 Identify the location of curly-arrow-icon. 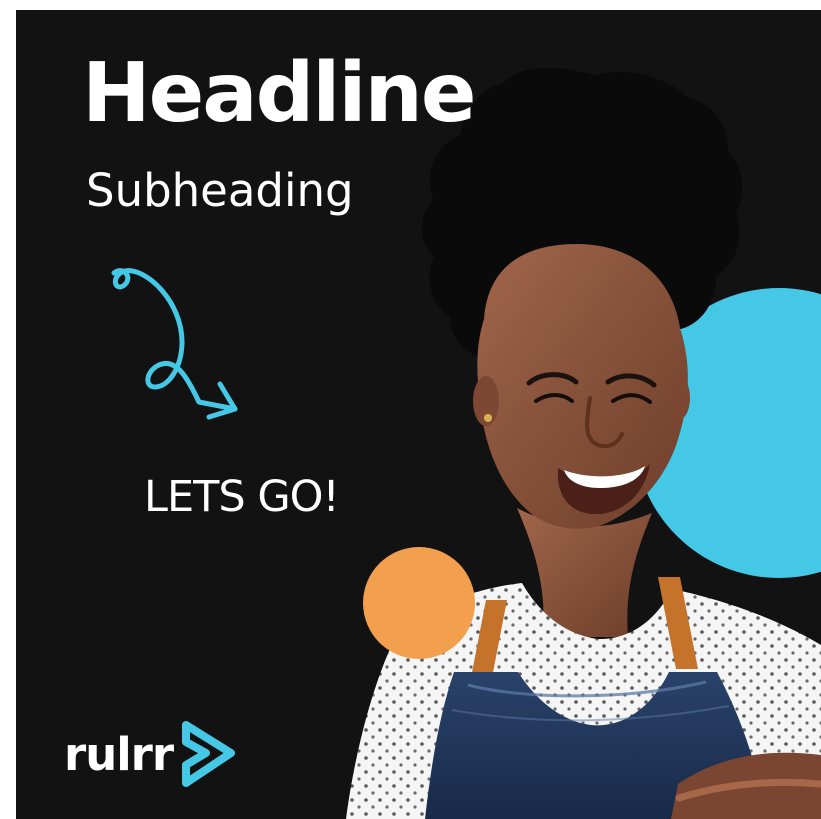
(174, 344).